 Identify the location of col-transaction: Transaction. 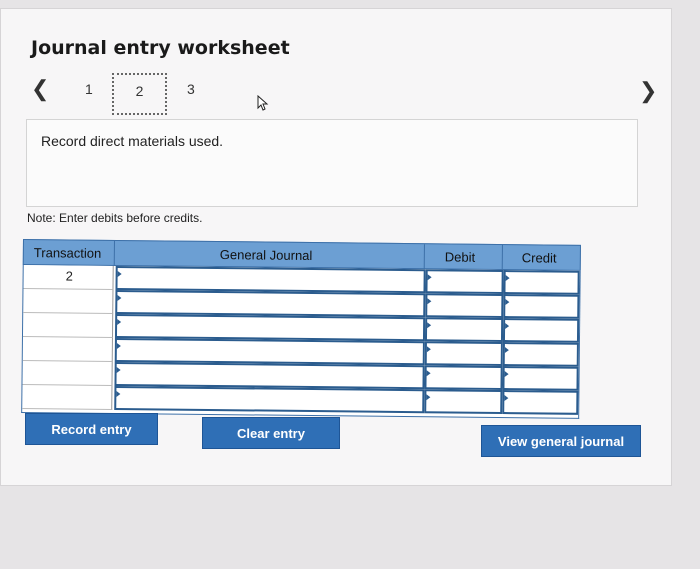
(67, 253).